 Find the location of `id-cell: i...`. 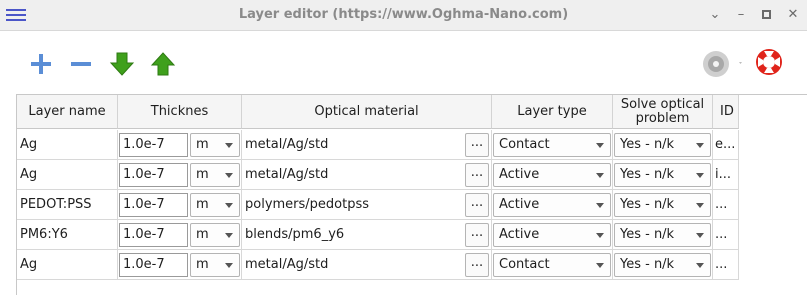

id-cell: i... is located at coordinates (726, 175).